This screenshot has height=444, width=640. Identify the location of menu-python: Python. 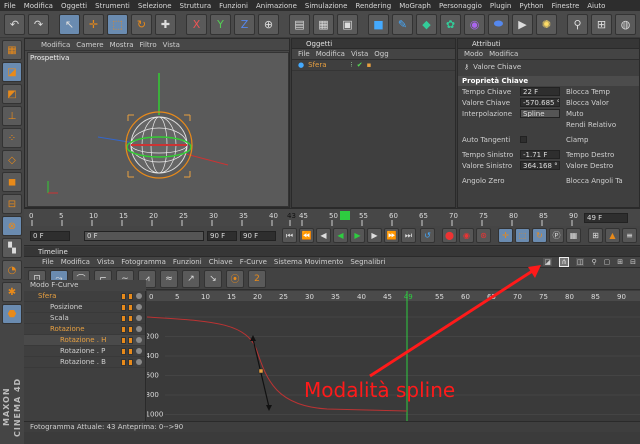
(531, 6).